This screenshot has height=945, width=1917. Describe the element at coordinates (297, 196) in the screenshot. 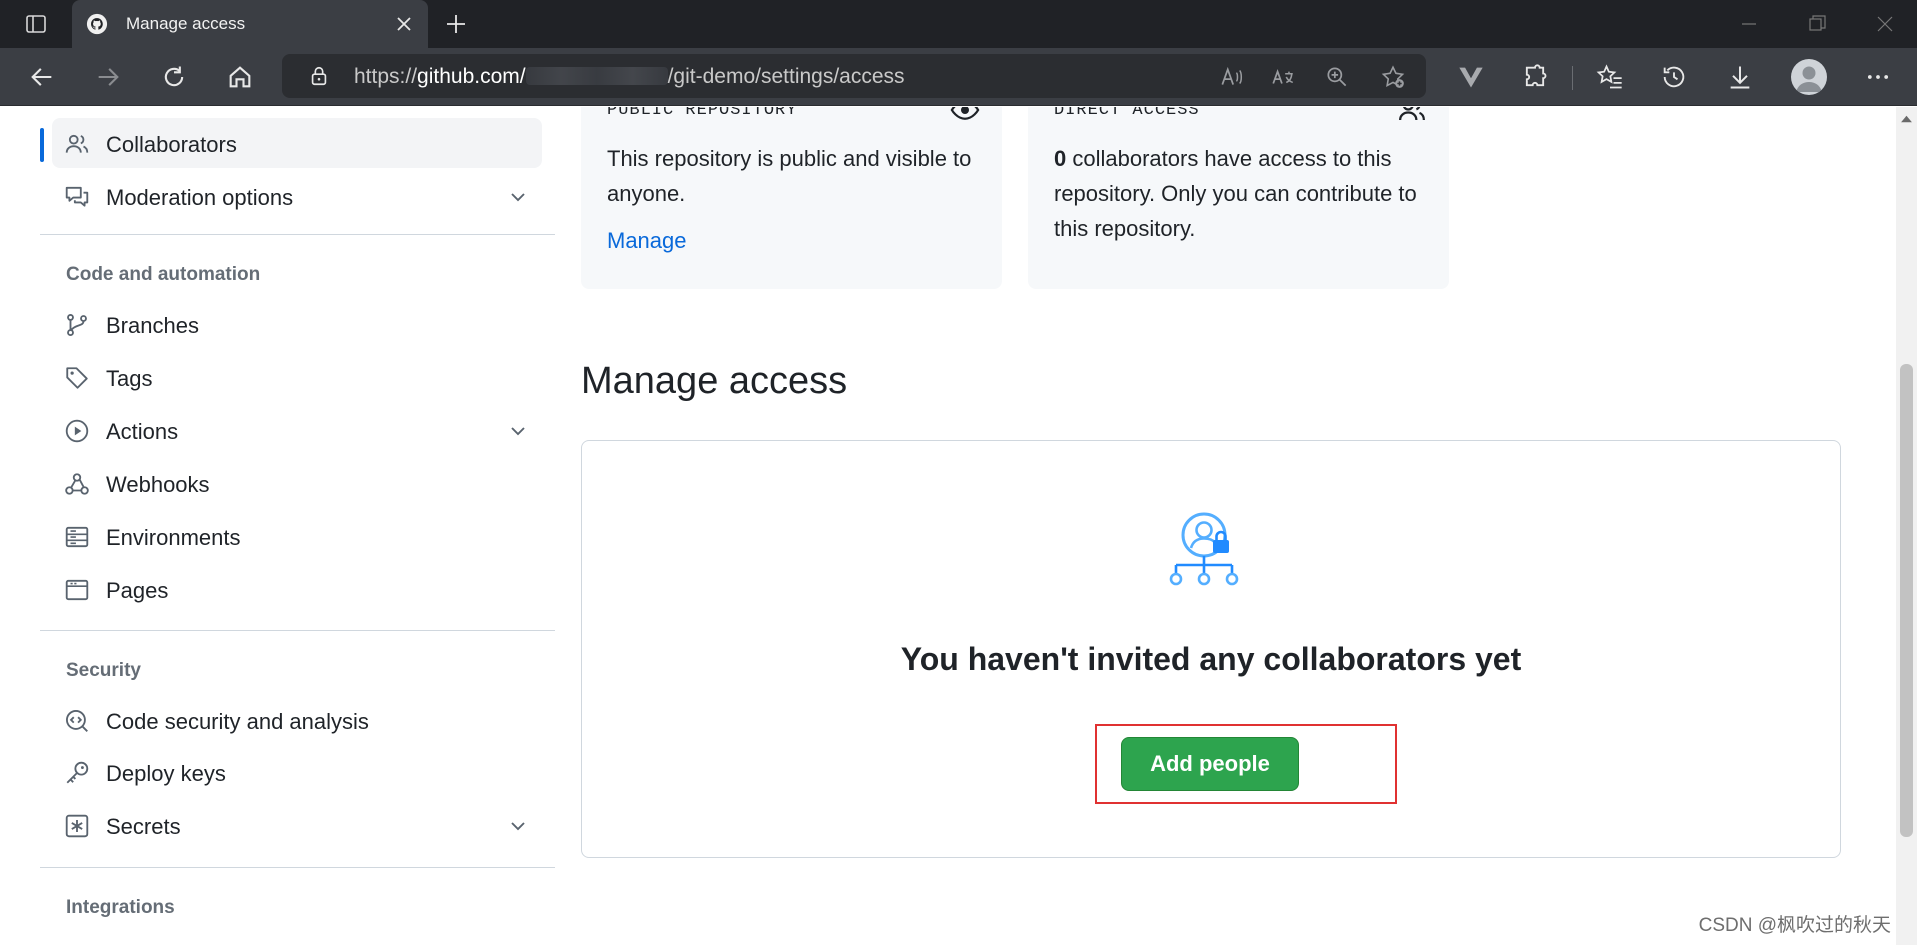

I see `sidebar-item-moderation-options: Moderation options` at that location.